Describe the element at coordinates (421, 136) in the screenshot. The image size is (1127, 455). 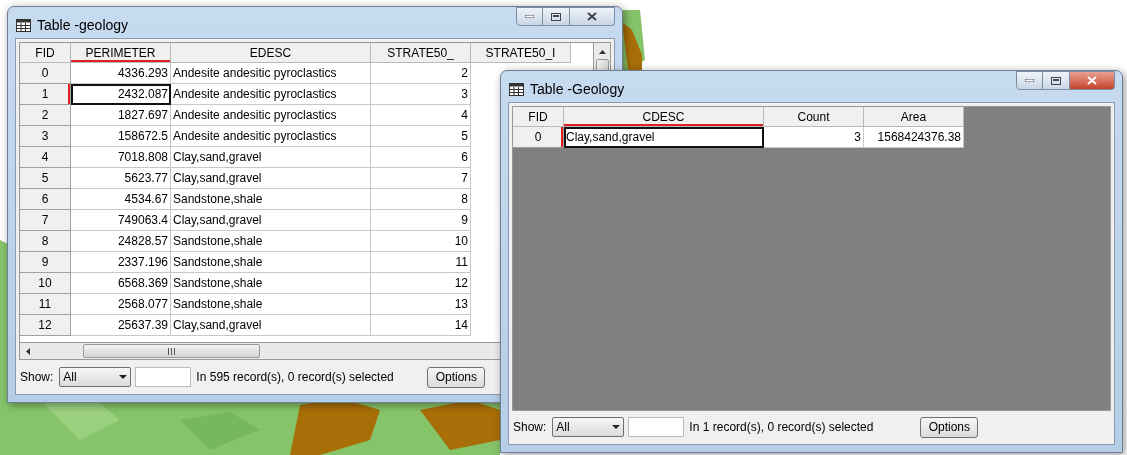
I see `table-cell: 5` at that location.